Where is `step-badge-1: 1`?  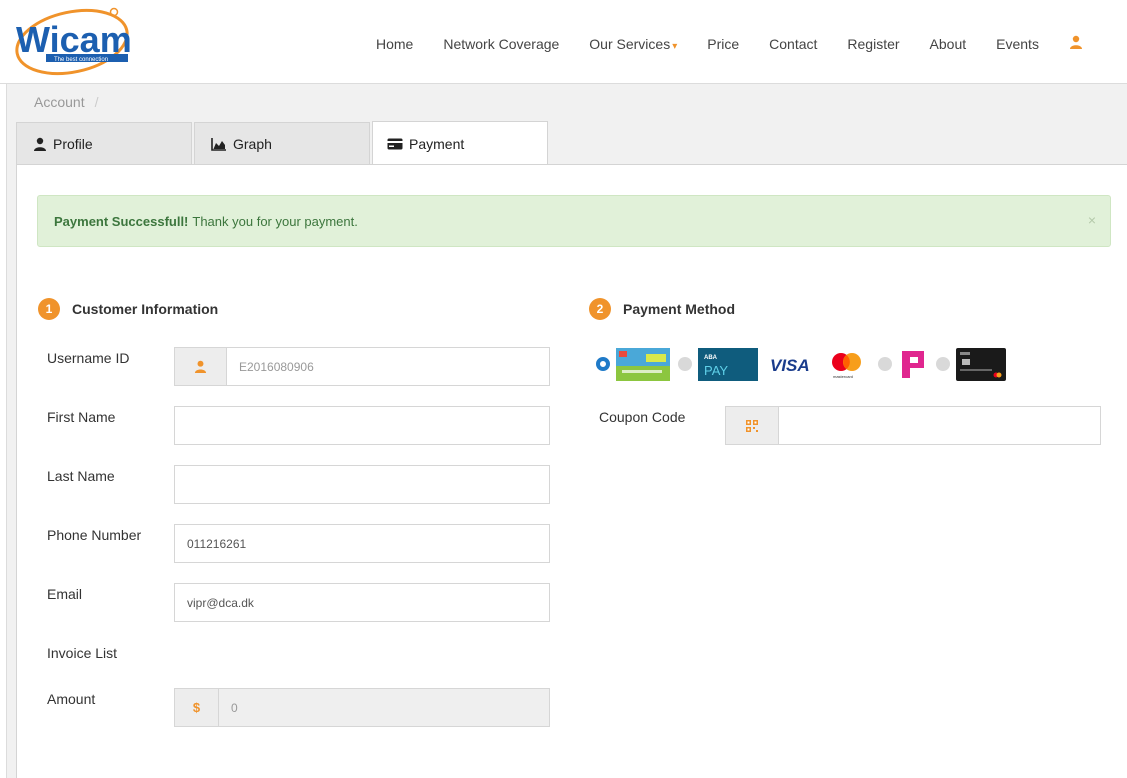
step-badge-1: 1 is located at coordinates (49, 309).